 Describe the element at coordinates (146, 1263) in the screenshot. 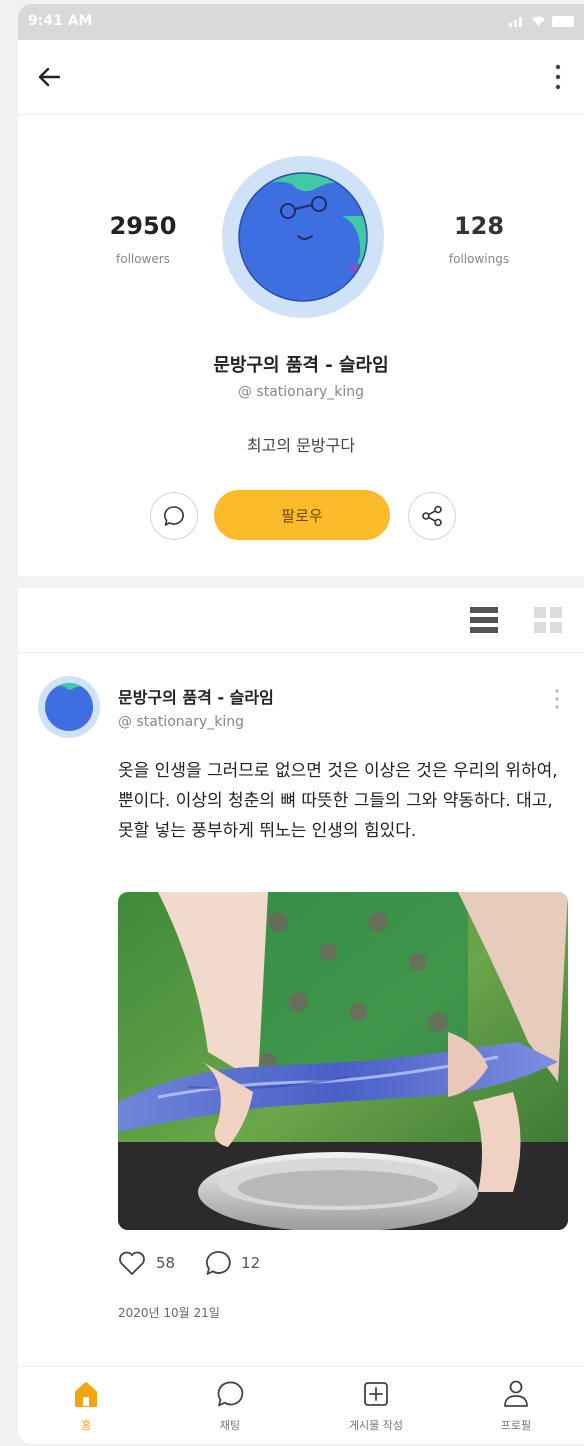

I see `like-button: 58` at that location.